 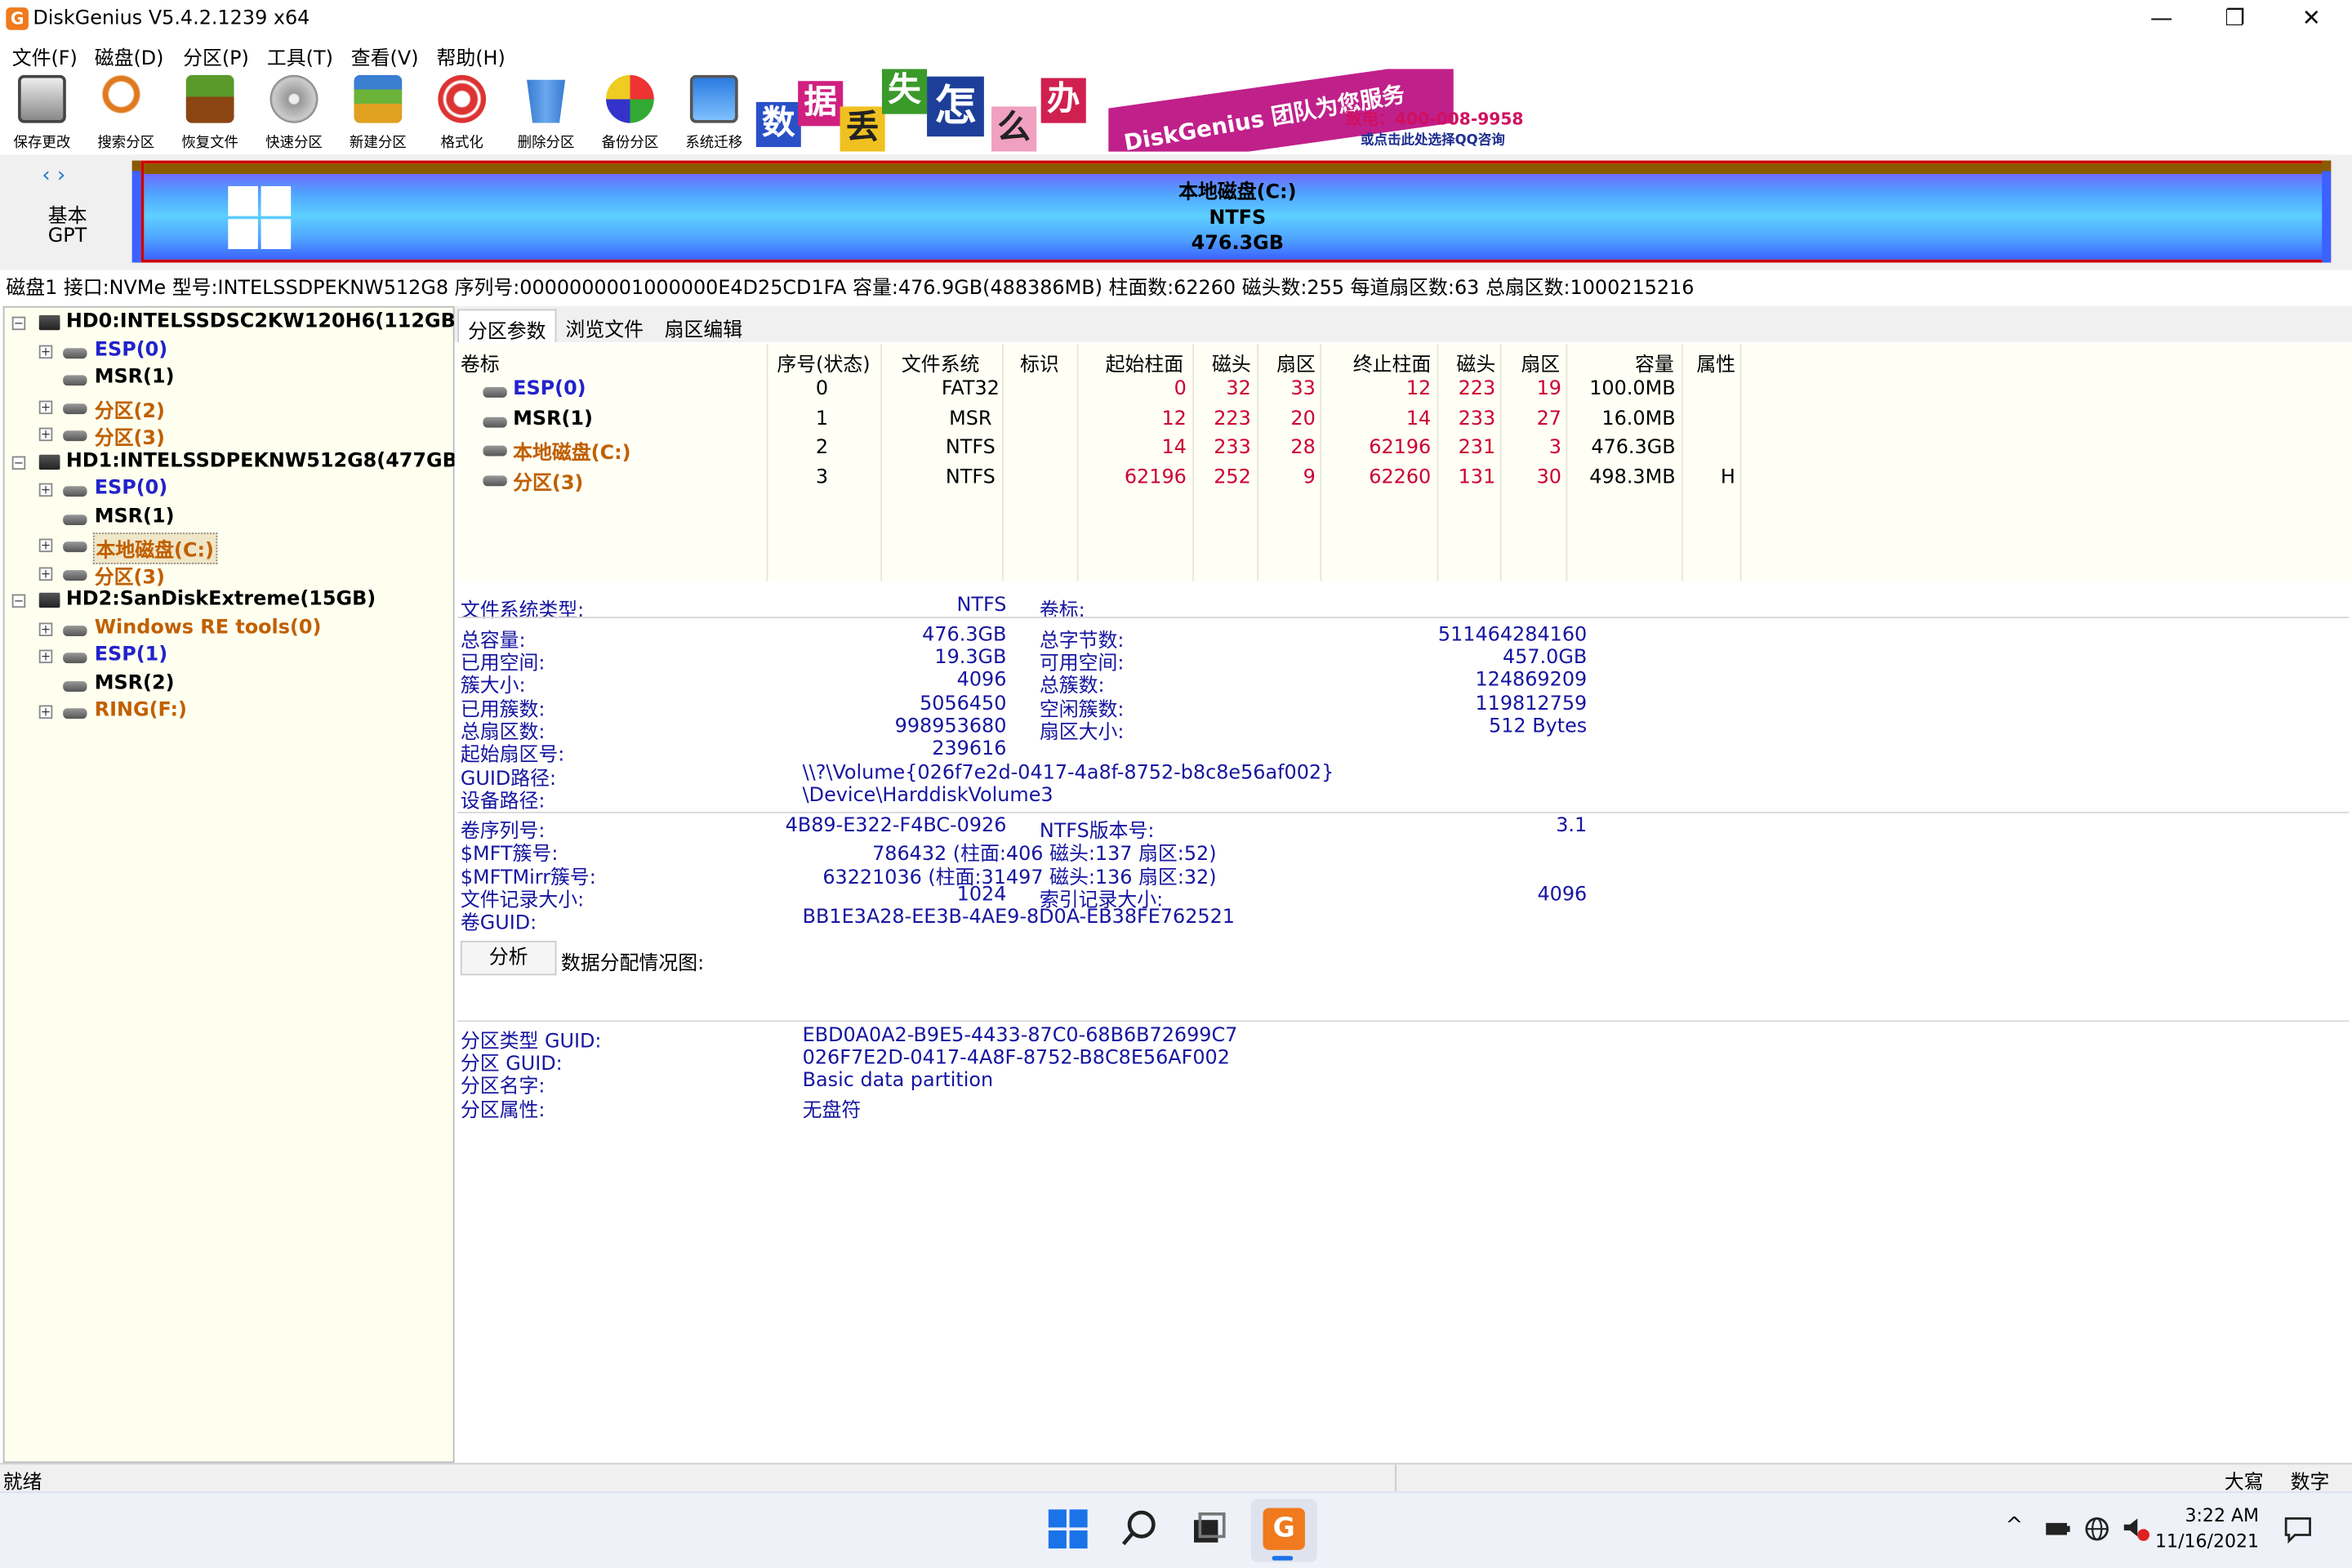 What do you see at coordinates (1638, 419) in the screenshot?
I see `table-cell-size: 16.0MB` at bounding box center [1638, 419].